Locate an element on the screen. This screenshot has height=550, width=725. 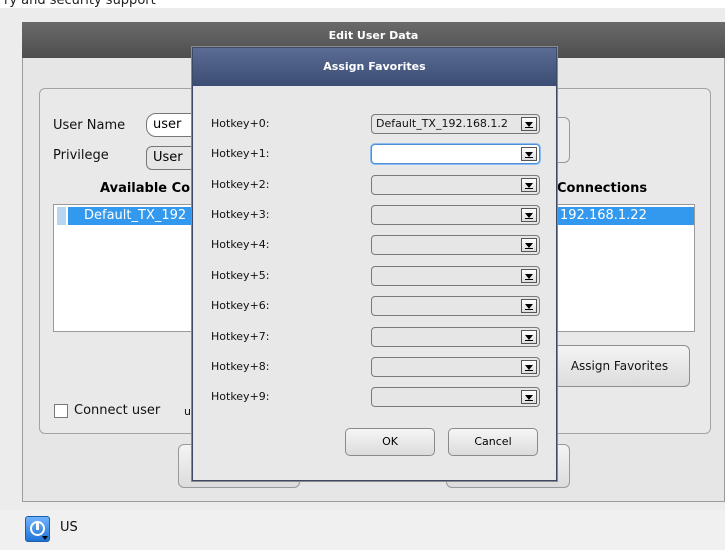
hotkey-6-label: Hotkey+6: is located at coordinates (240, 305).